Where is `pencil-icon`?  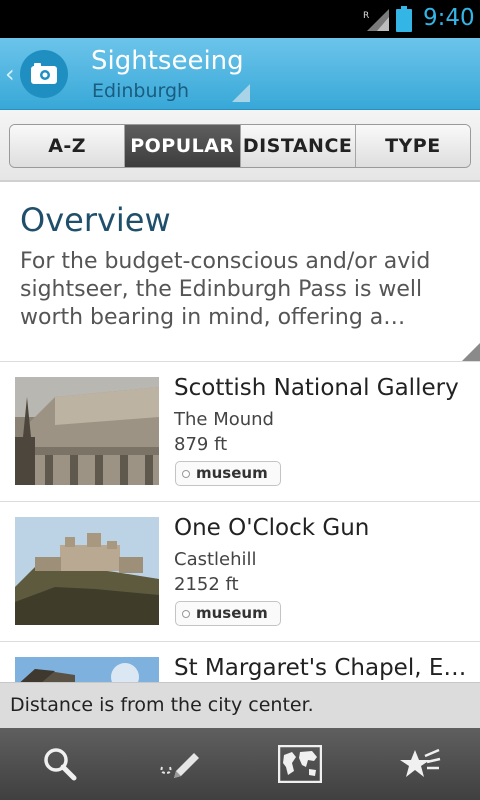
pencil-icon is located at coordinates (179, 765).